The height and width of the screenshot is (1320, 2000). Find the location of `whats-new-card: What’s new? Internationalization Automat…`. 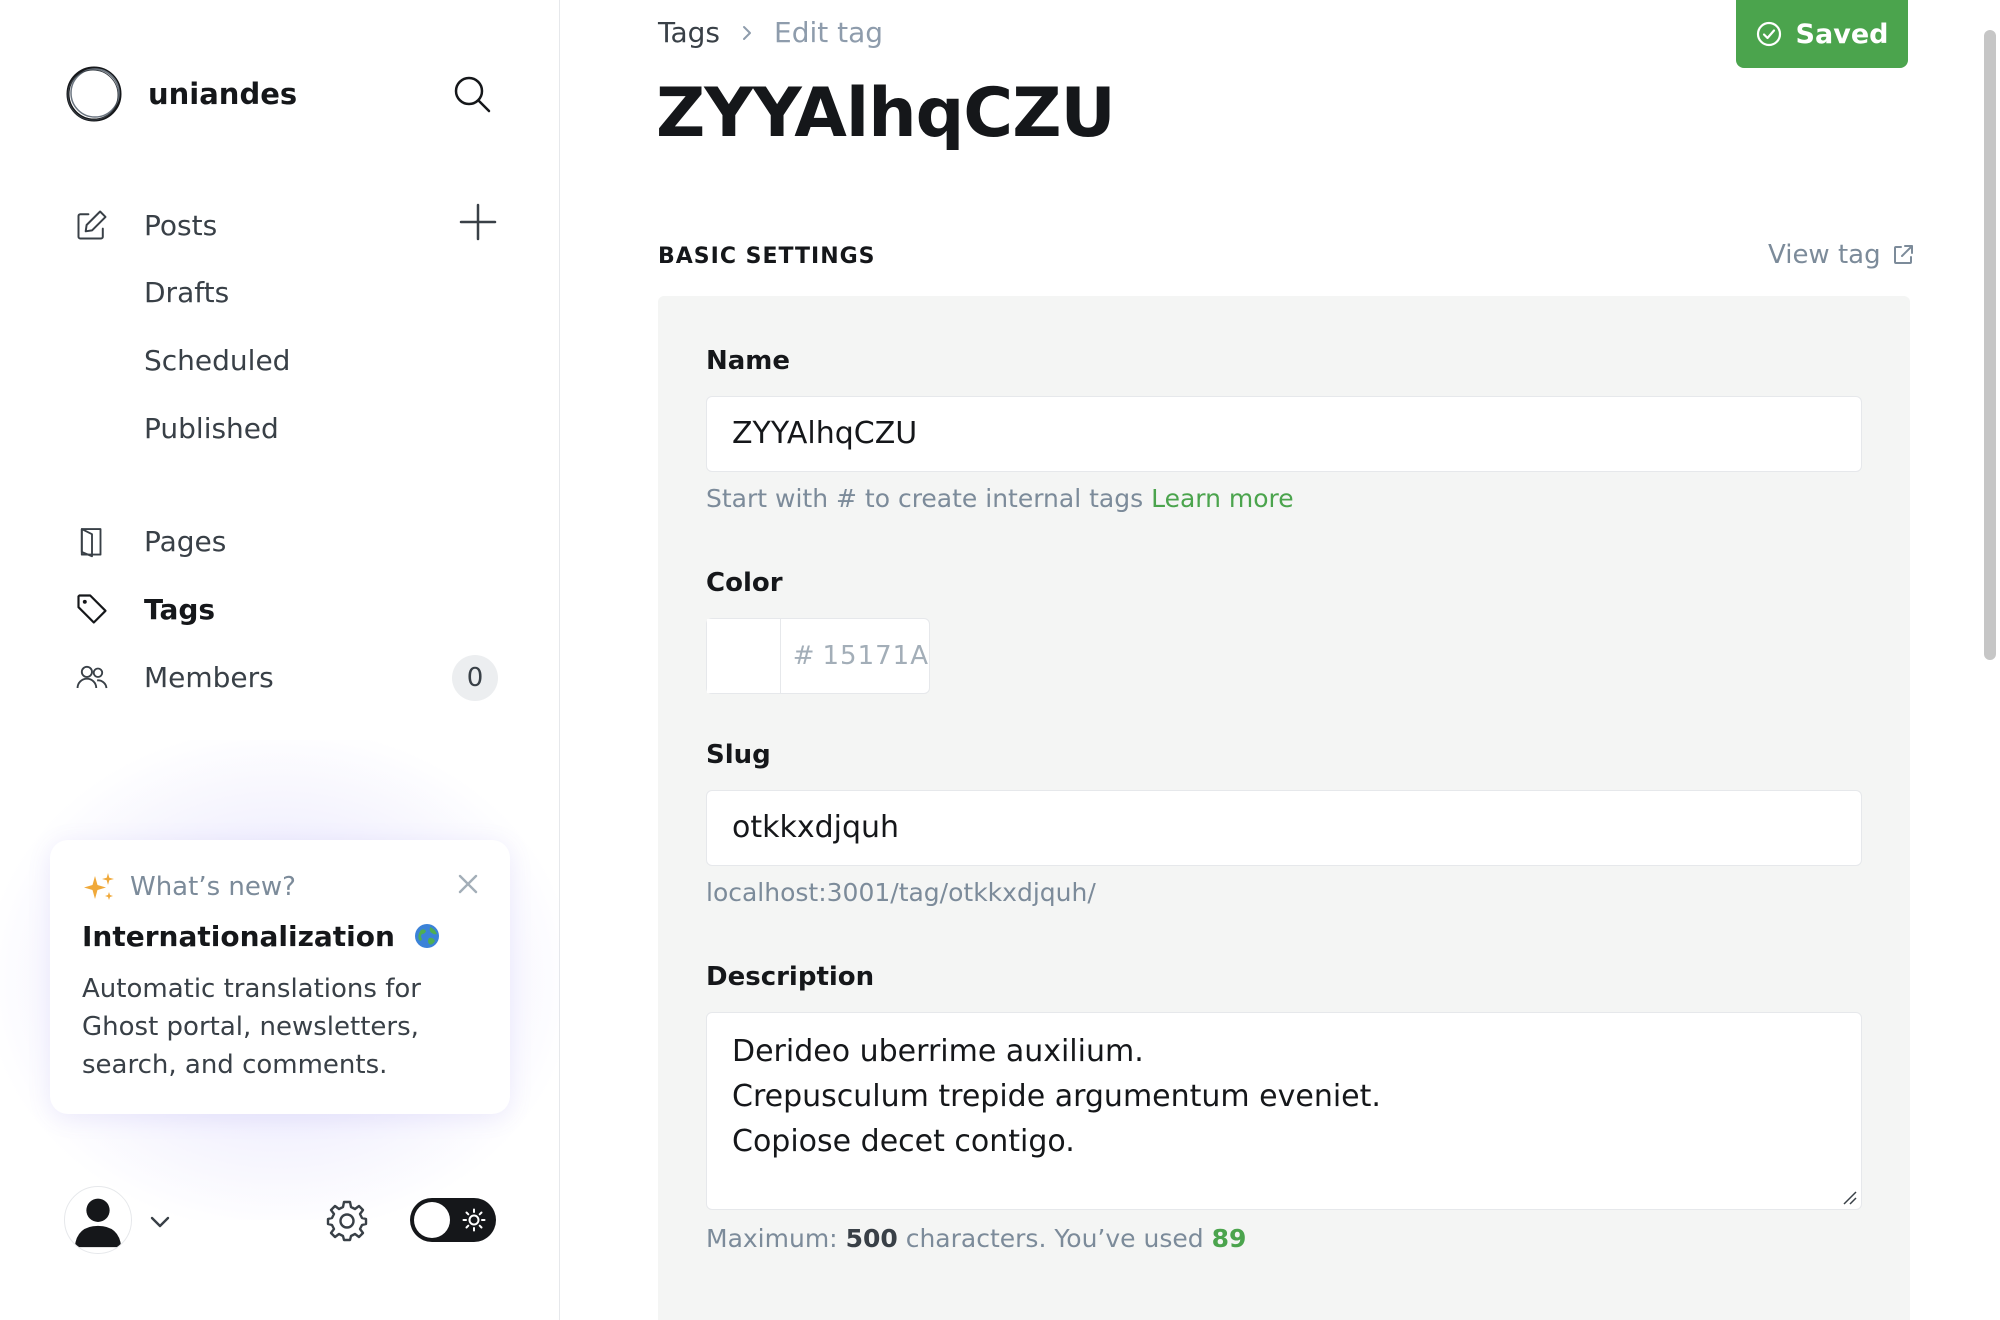

whats-new-card: What’s new? Internationalization Automat… is located at coordinates (280, 977).